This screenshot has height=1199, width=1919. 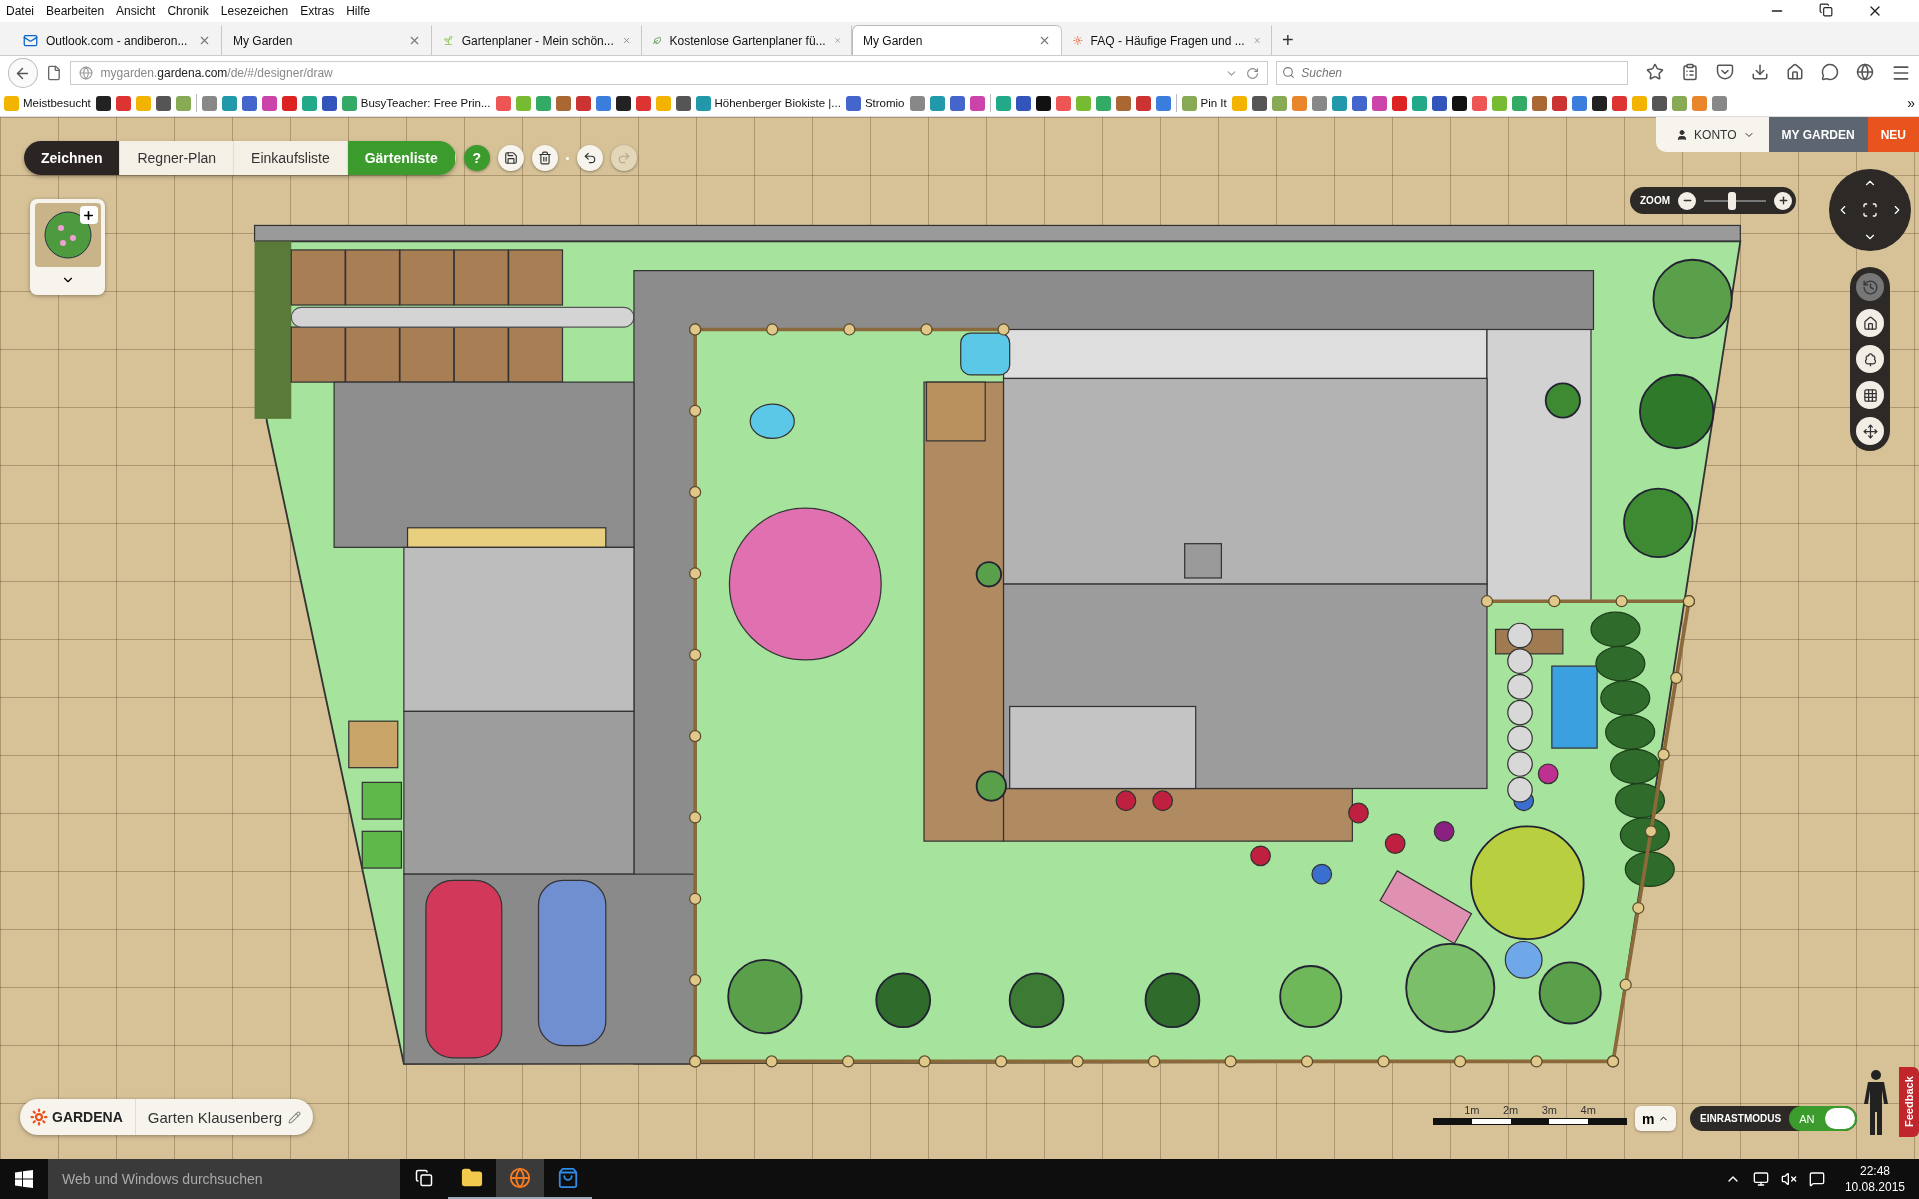 I want to click on zoom-in-button, so click(x=1783, y=200).